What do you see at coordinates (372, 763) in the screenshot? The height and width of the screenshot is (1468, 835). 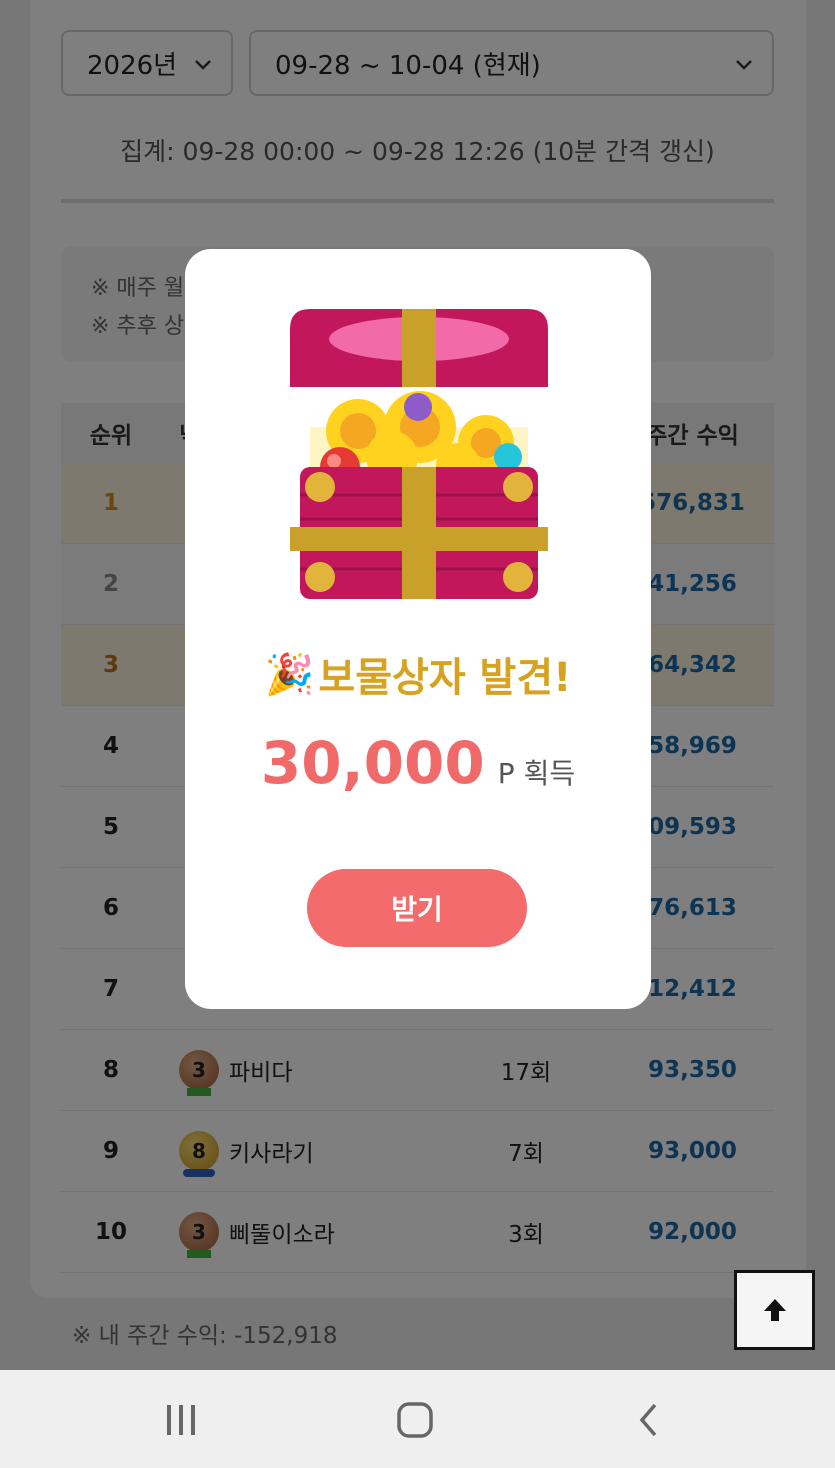 I see `reward-amount: 30,000` at bounding box center [372, 763].